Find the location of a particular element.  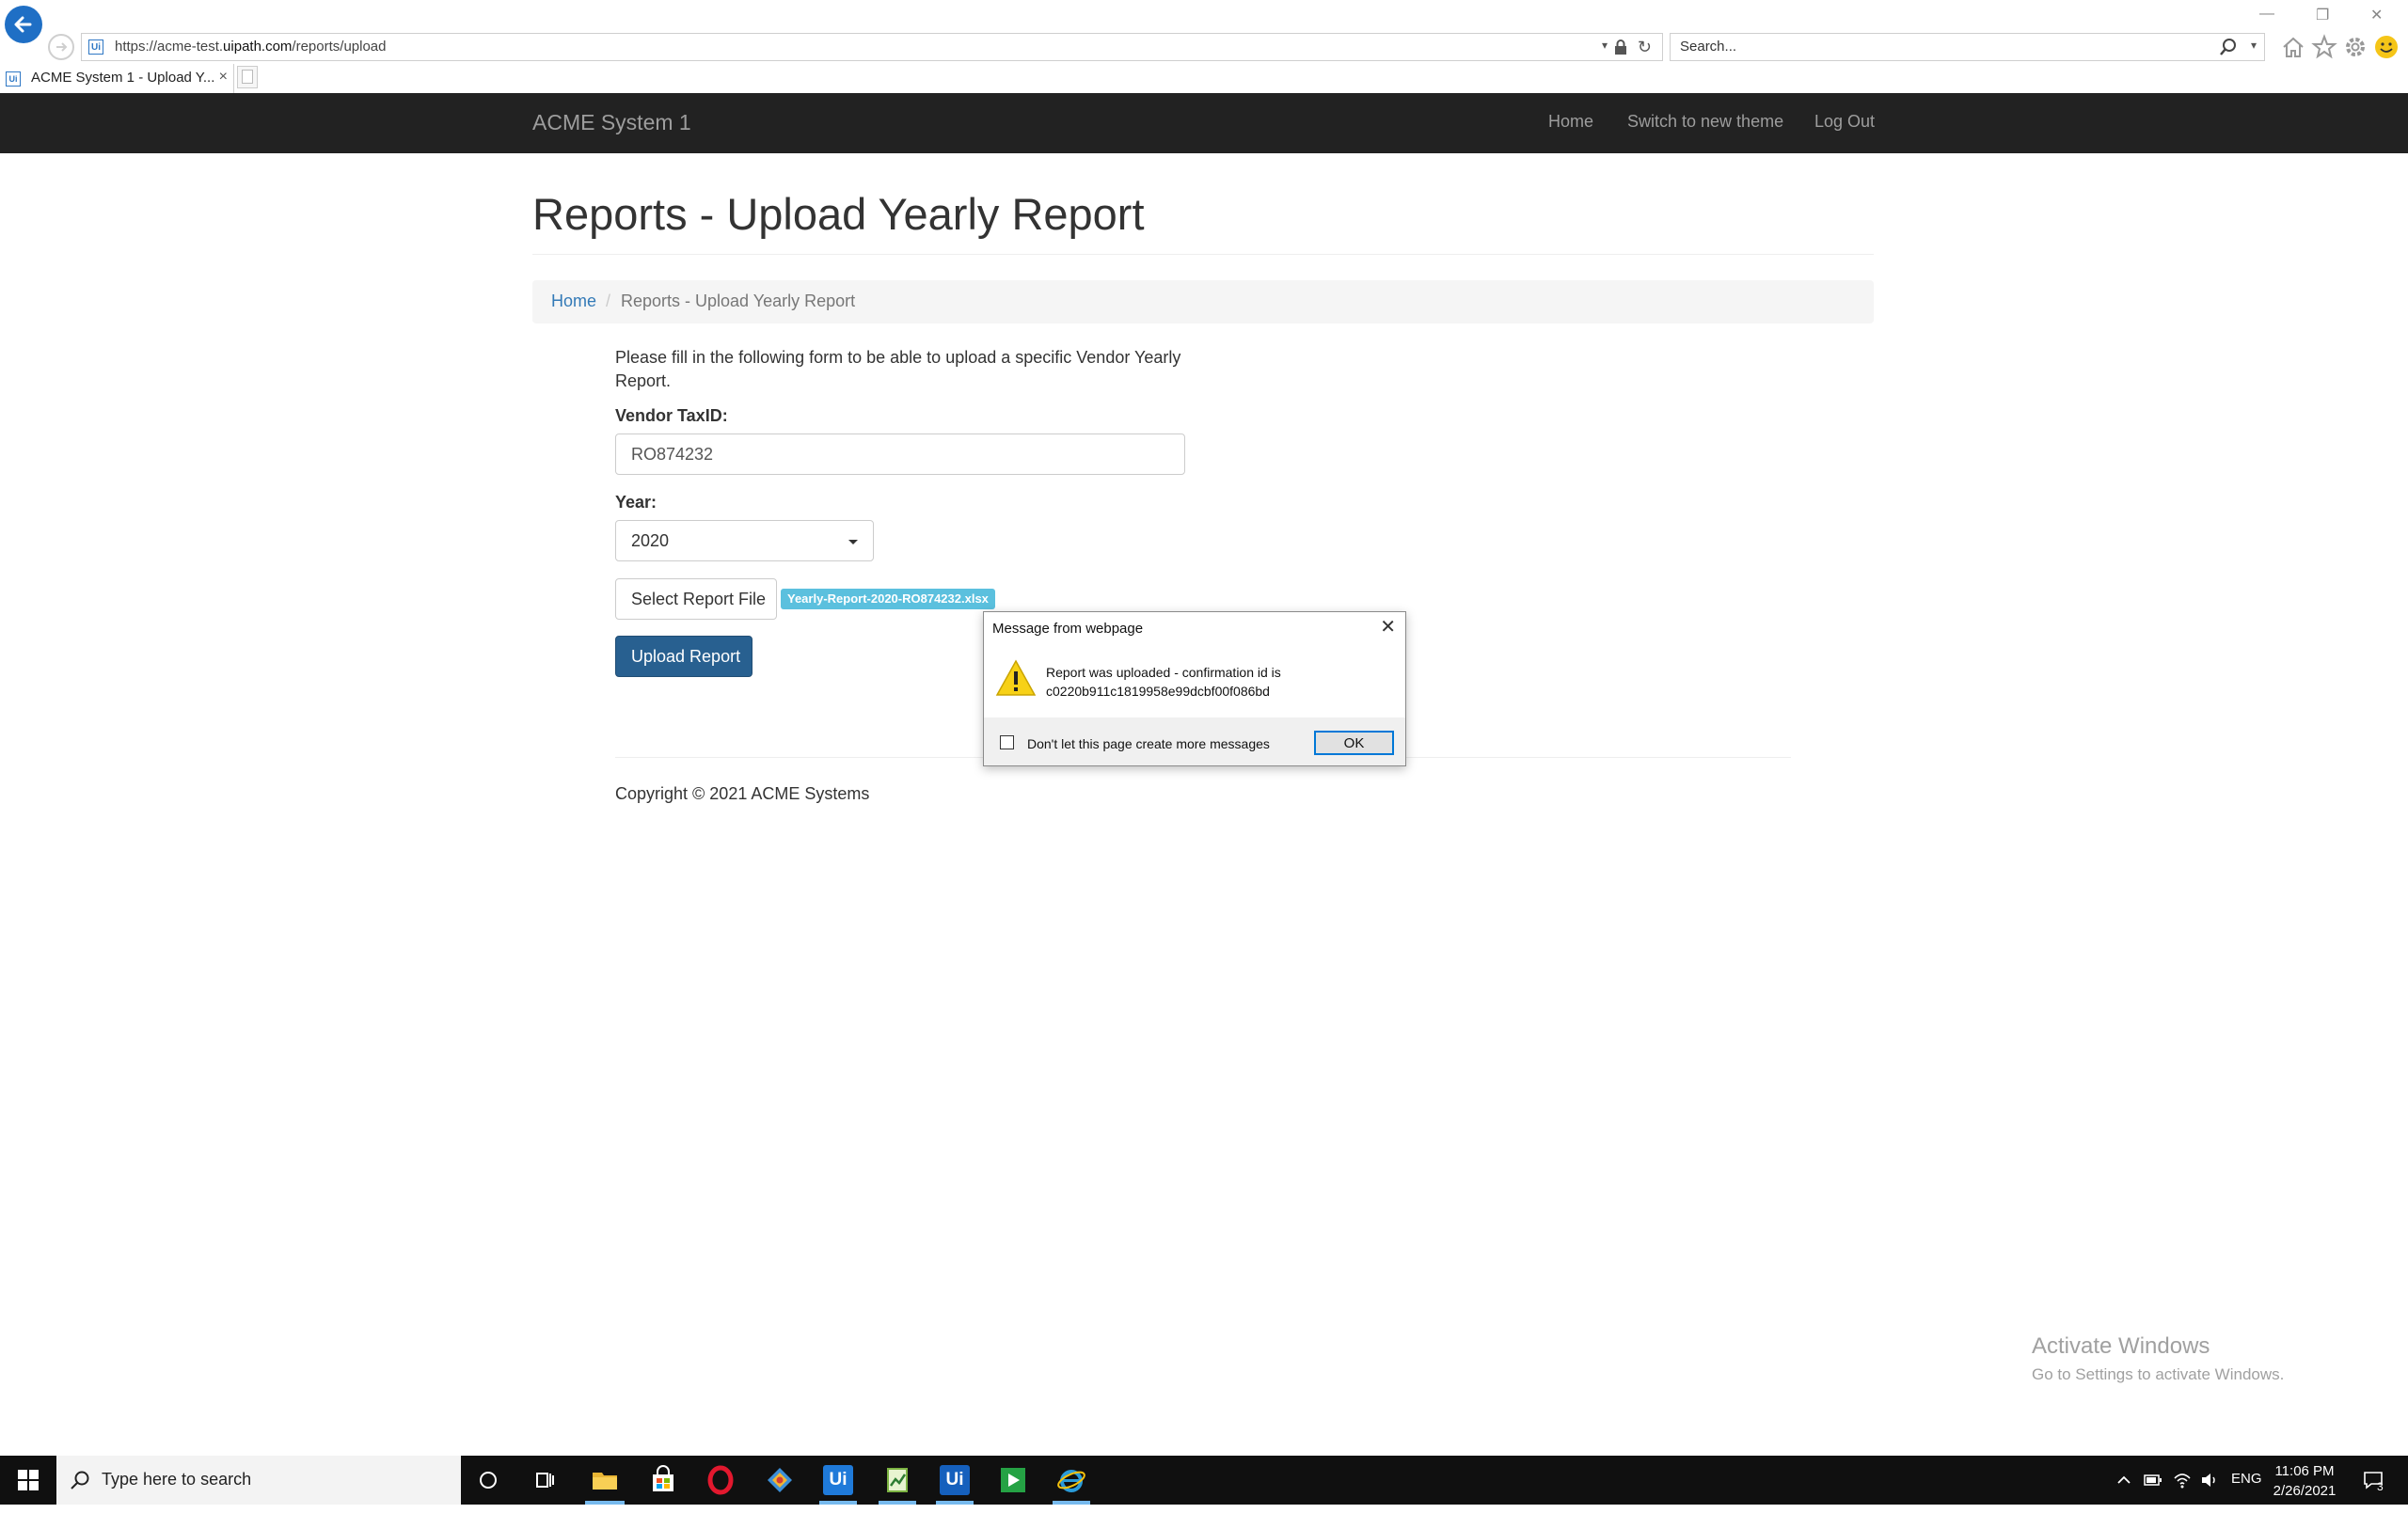

dialog-ok-button: OK is located at coordinates (1354, 743).